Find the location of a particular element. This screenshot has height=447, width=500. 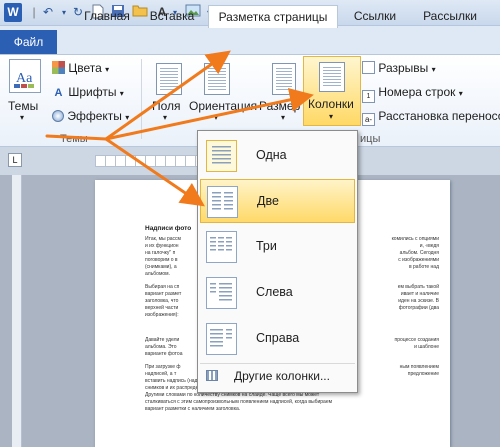

doc-line: предложение is located at coordinates (423, 374).